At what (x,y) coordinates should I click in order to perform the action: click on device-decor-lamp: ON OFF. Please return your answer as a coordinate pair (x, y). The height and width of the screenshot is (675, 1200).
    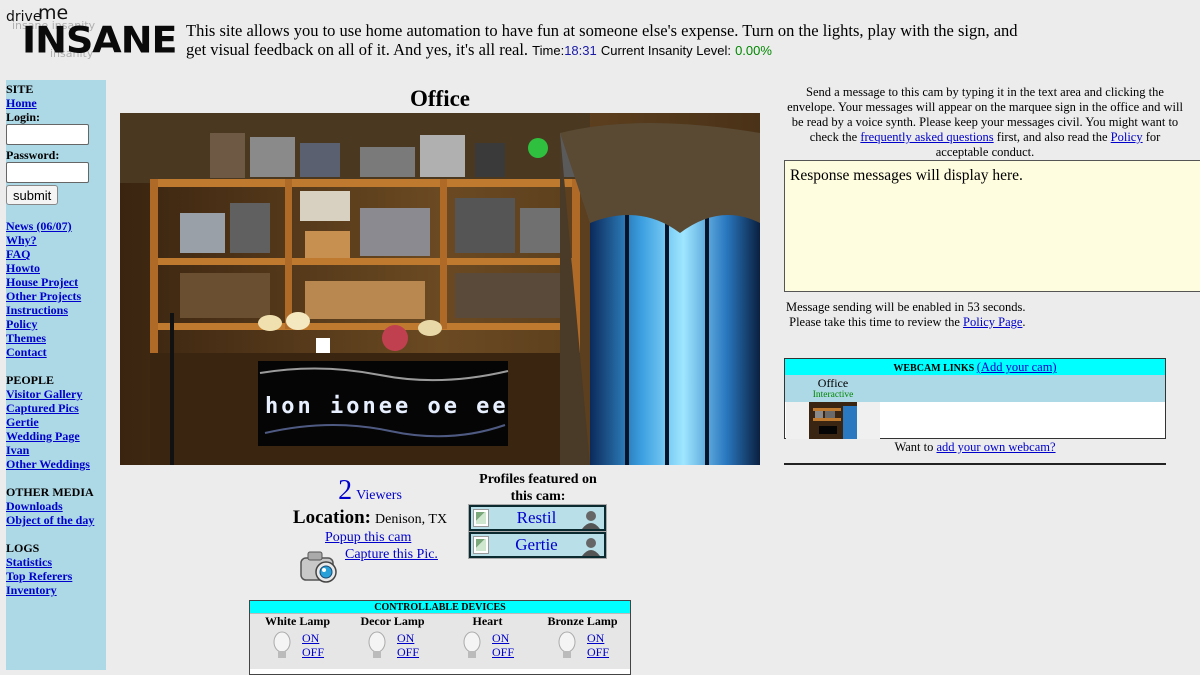
    Looking at the image, I should click on (392, 649).